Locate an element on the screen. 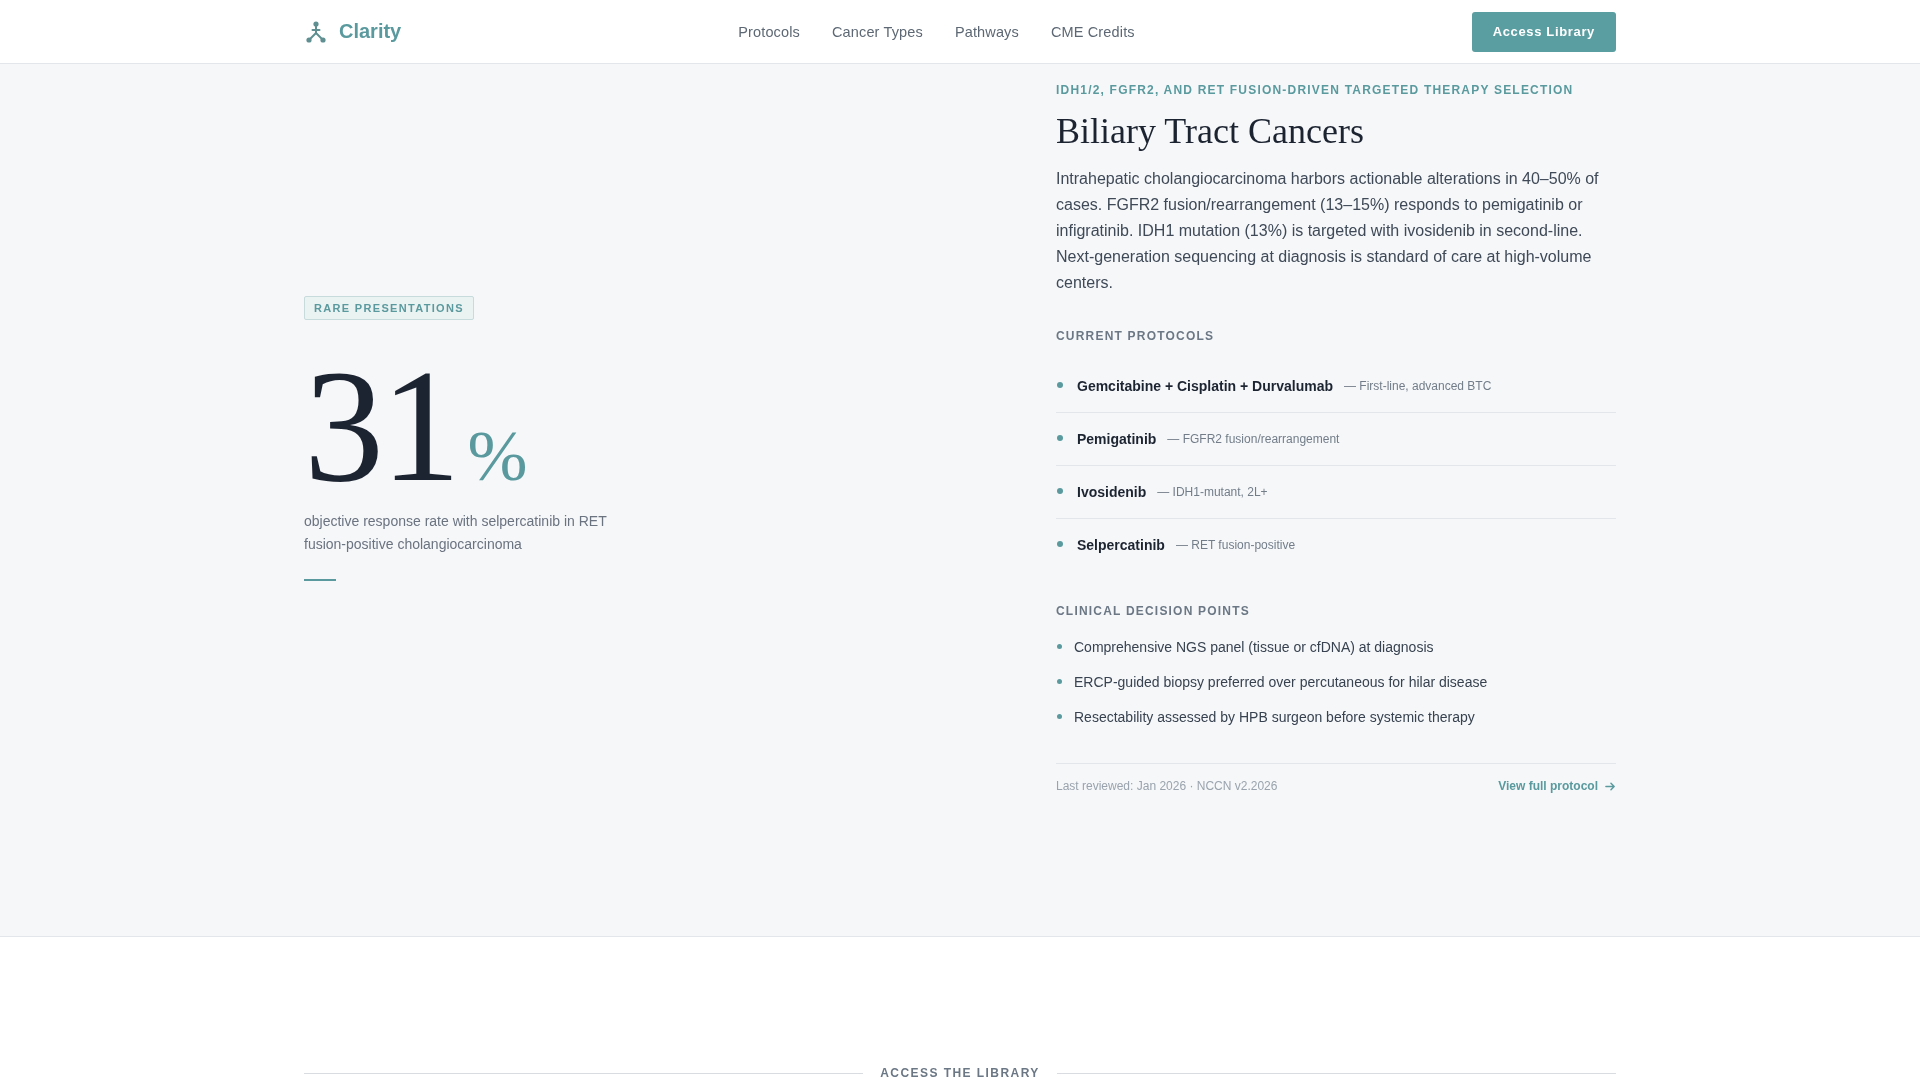 This screenshot has width=1920, height=1080. category-badge: RARE PRESENTATIONS is located at coordinates (389, 307).